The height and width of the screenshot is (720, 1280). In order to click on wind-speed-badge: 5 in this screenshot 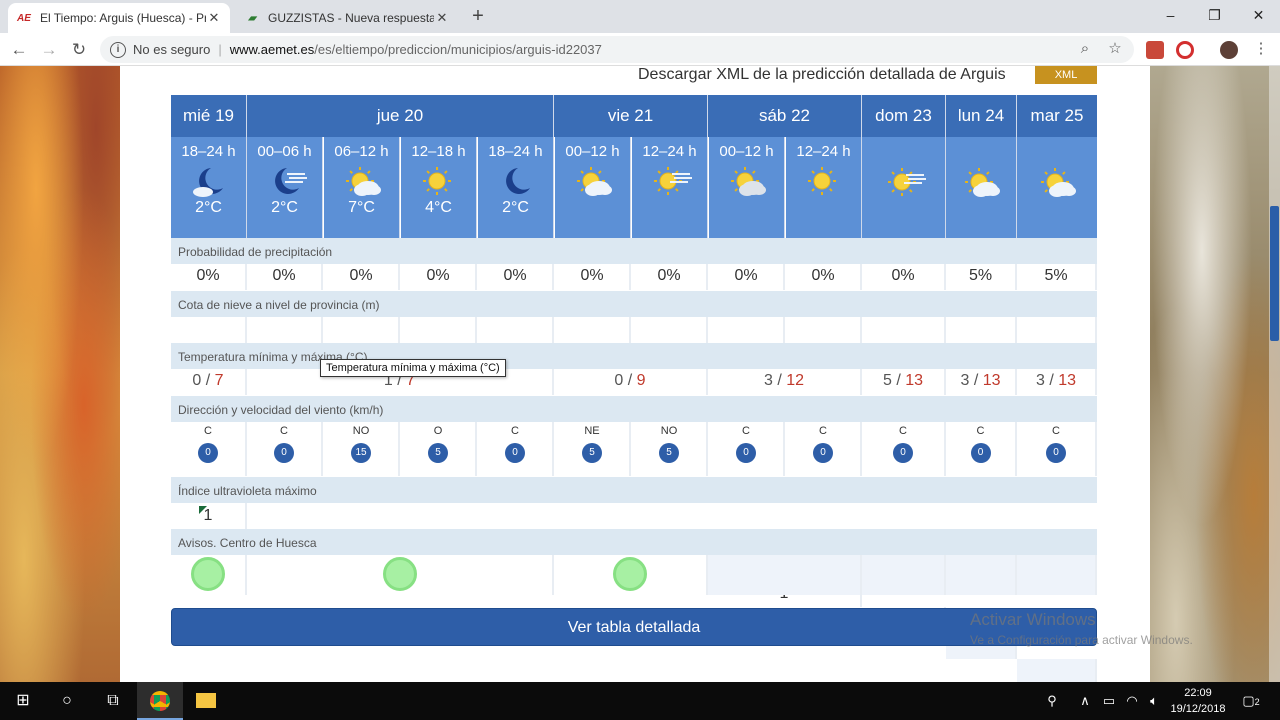, I will do `click(669, 453)`.